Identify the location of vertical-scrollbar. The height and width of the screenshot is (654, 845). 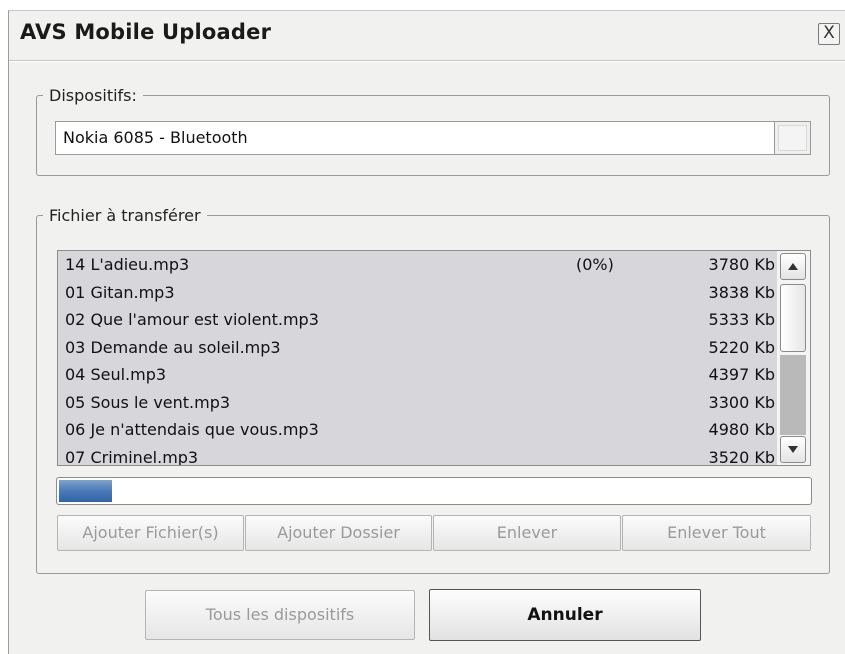
(793, 358).